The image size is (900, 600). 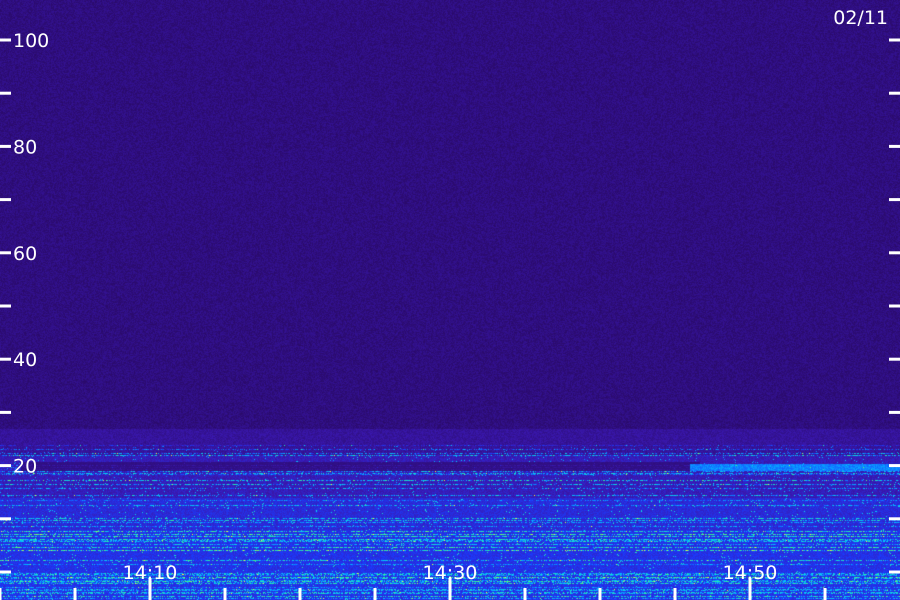 What do you see at coordinates (150, 573) in the screenshot?
I see `x-tick-label: 14:10` at bounding box center [150, 573].